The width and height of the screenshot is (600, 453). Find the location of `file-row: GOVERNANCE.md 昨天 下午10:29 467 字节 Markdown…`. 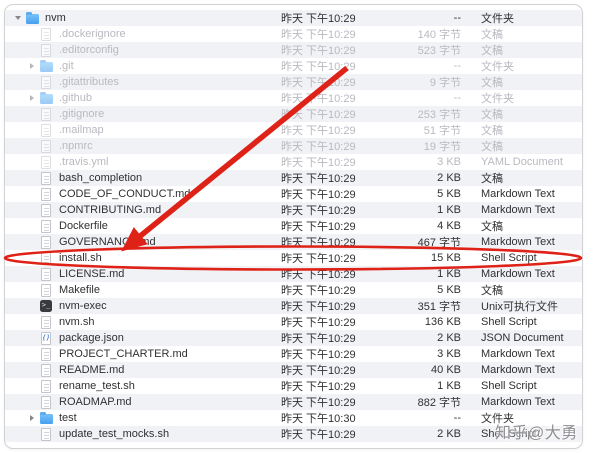

file-row: GOVERNANCE.md 昨天 下午10:29 467 字节 Markdown… is located at coordinates (293, 242).